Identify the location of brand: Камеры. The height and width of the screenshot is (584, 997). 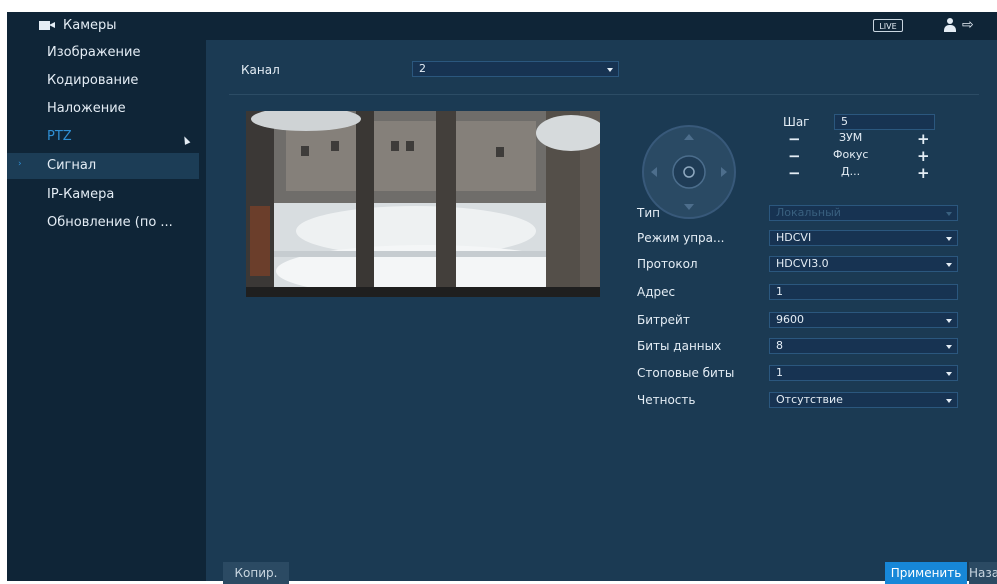
(78, 25).